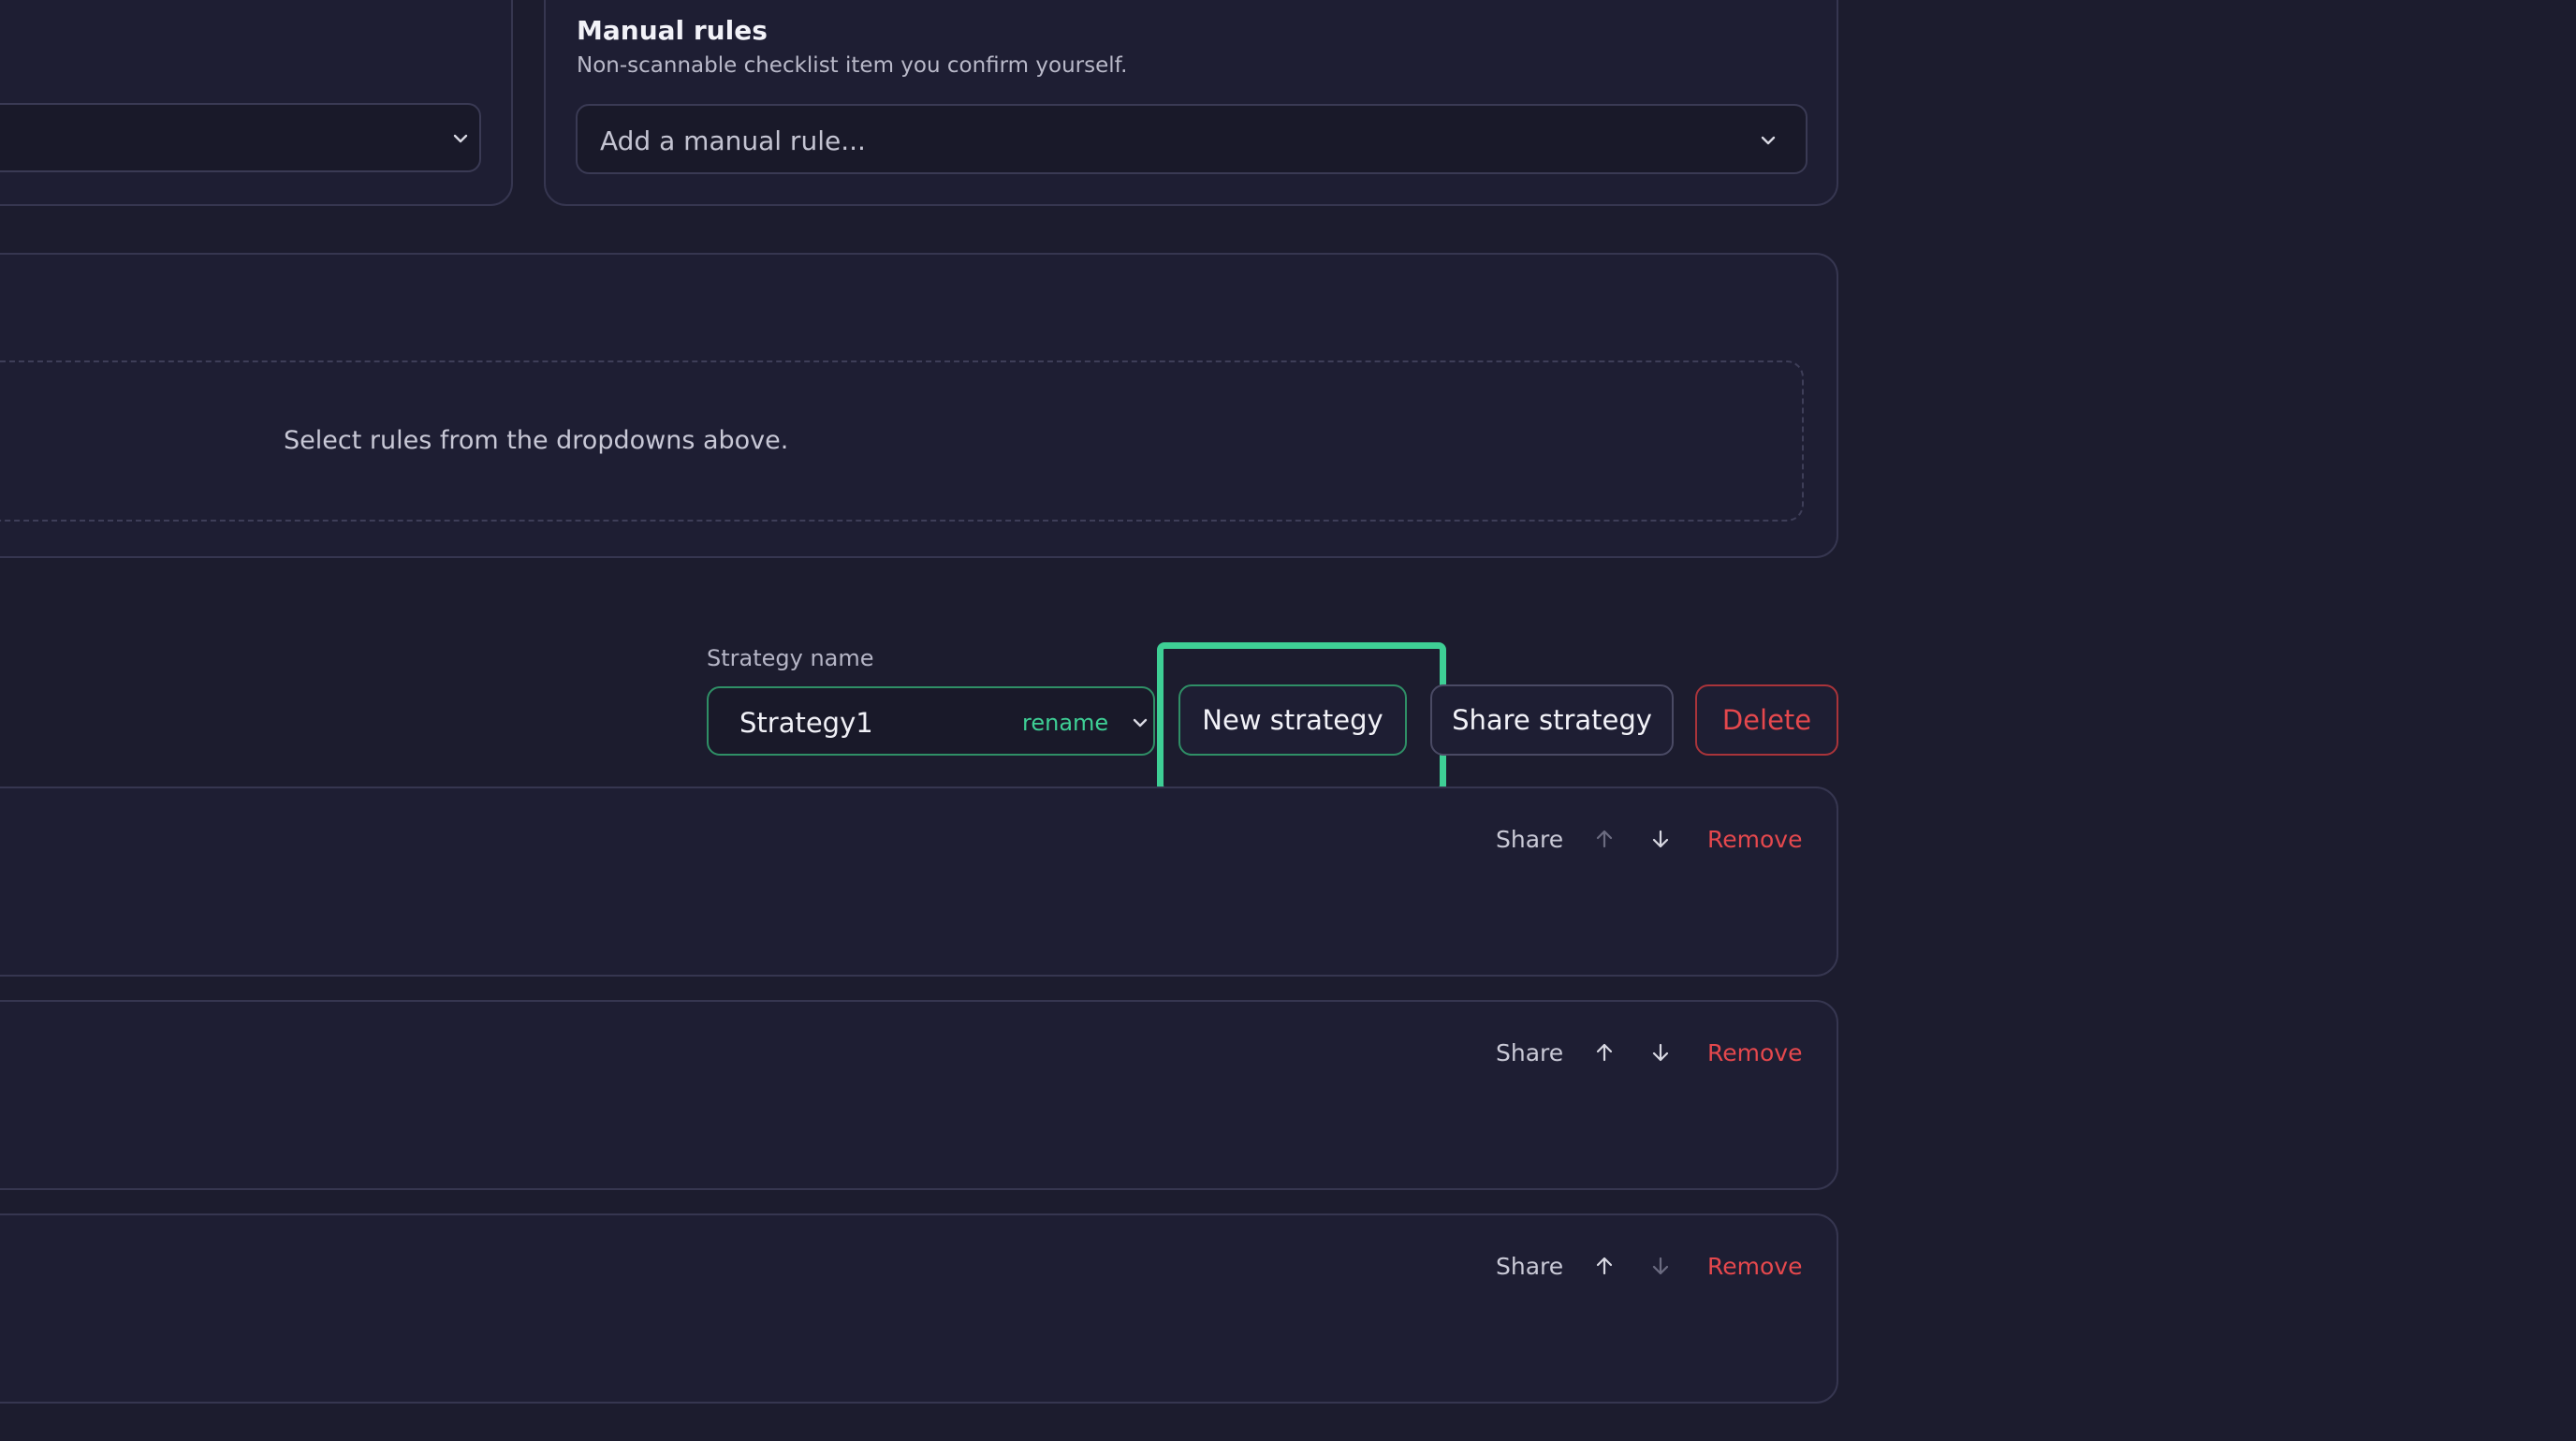 This screenshot has width=2576, height=1441. What do you see at coordinates (240, 137) in the screenshot?
I see `rule-category-select` at bounding box center [240, 137].